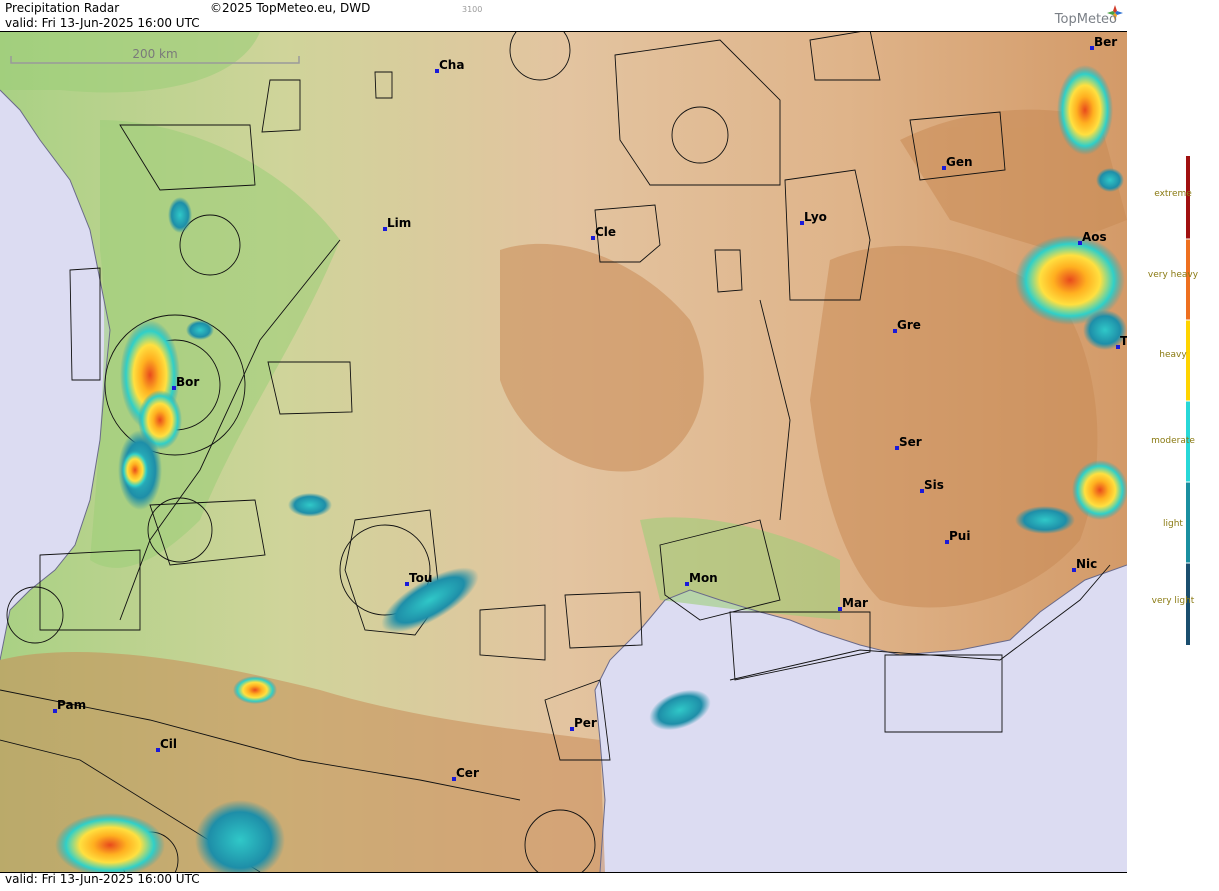 Image resolution: width=1219 pixels, height=891 pixels. Describe the element at coordinates (154, 54) in the screenshot. I see `scale-bar-label: 200 km` at that location.